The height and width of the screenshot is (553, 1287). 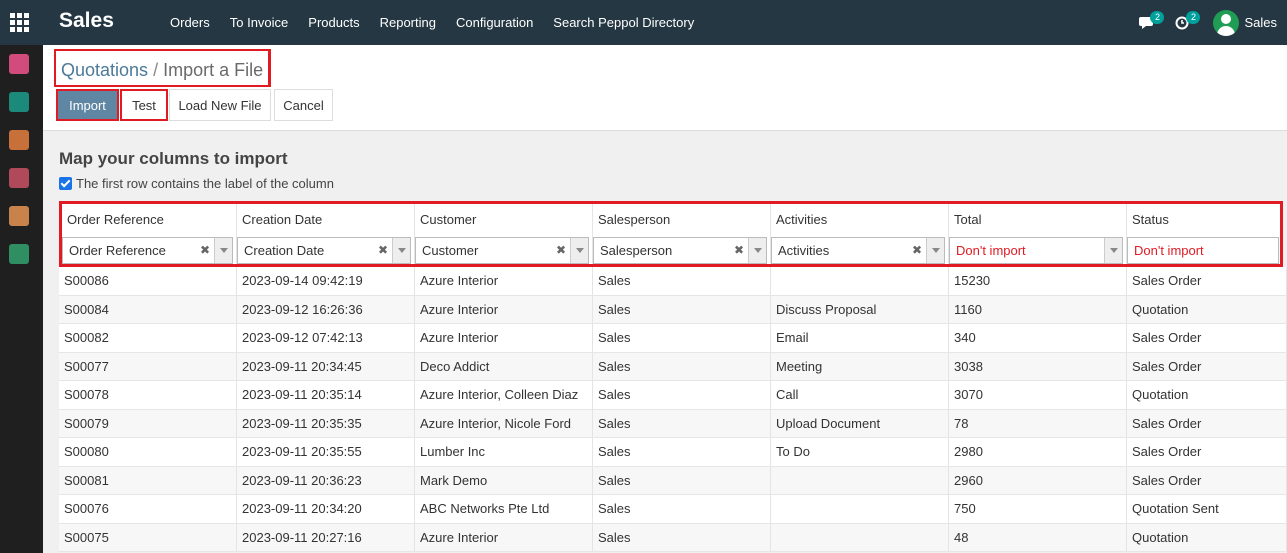 What do you see at coordinates (1038, 480) in the screenshot?
I see `table-cell: 2960` at bounding box center [1038, 480].